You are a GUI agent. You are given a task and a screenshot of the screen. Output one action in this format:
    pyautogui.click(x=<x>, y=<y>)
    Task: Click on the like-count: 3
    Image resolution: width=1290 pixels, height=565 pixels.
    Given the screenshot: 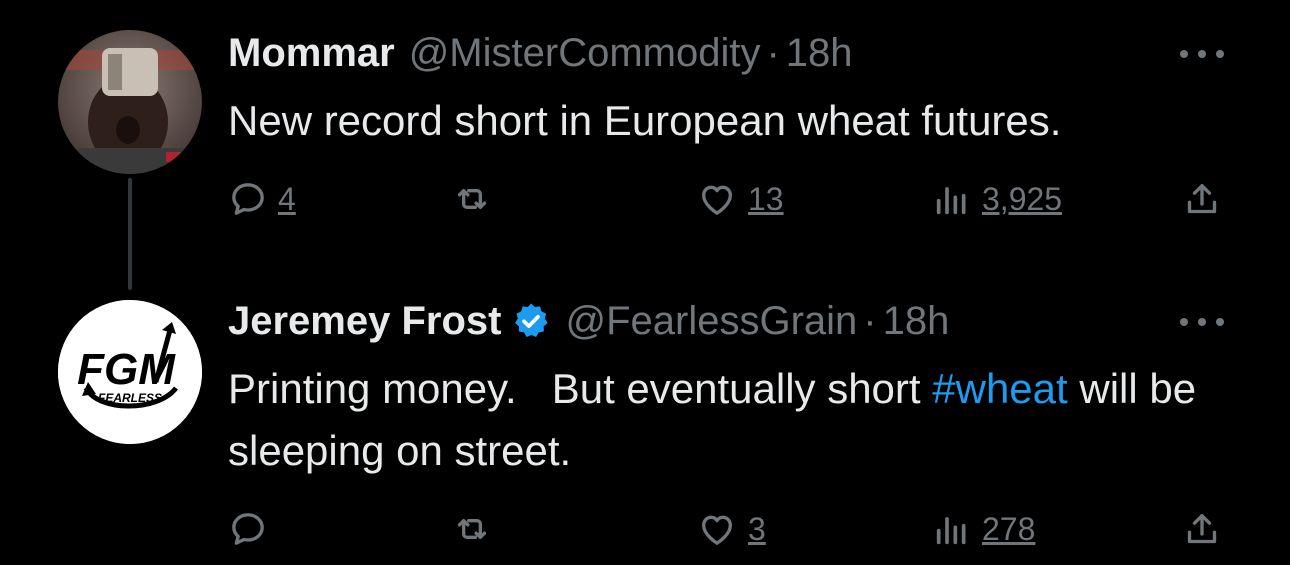 What is the action you would take?
    pyautogui.click(x=757, y=528)
    